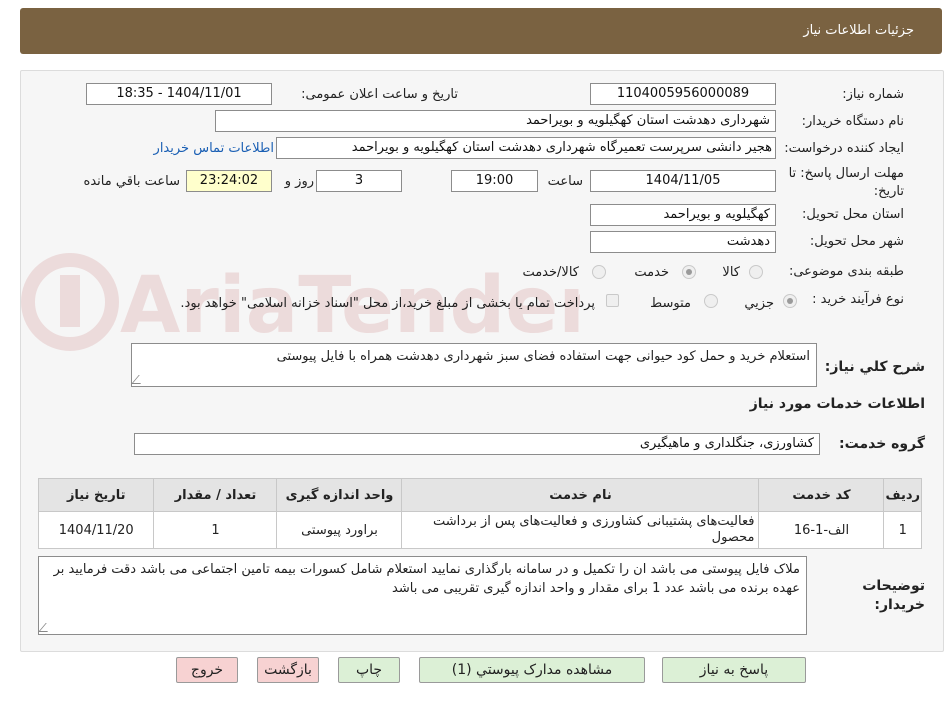 The image size is (944, 703). Describe the element at coordinates (565, 181) in the screenshot. I see `time-label: ساعت` at that location.